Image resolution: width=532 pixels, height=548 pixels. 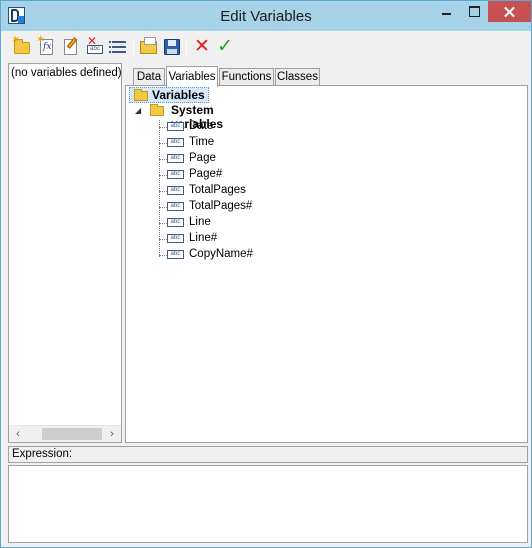 I want to click on scroll-left-icon: ‹, so click(x=18, y=434).